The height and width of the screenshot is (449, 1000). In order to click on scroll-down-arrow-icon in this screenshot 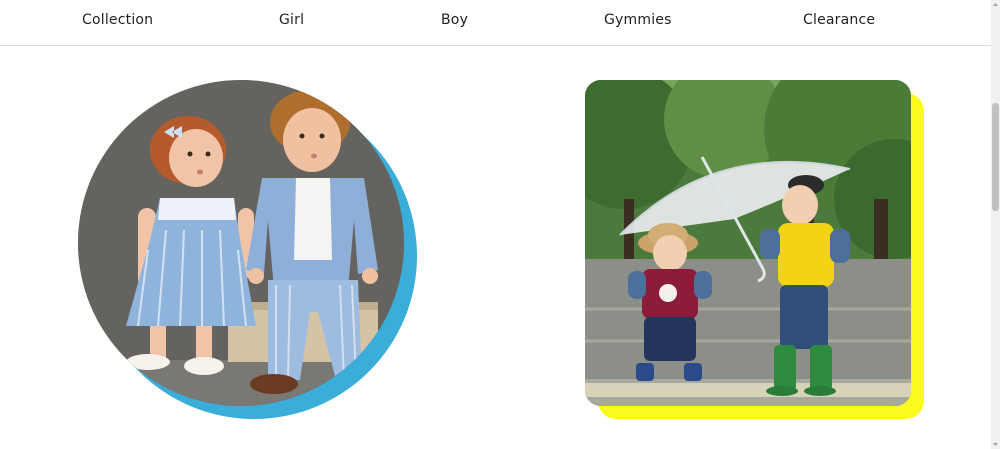, I will do `click(995, 444)`.